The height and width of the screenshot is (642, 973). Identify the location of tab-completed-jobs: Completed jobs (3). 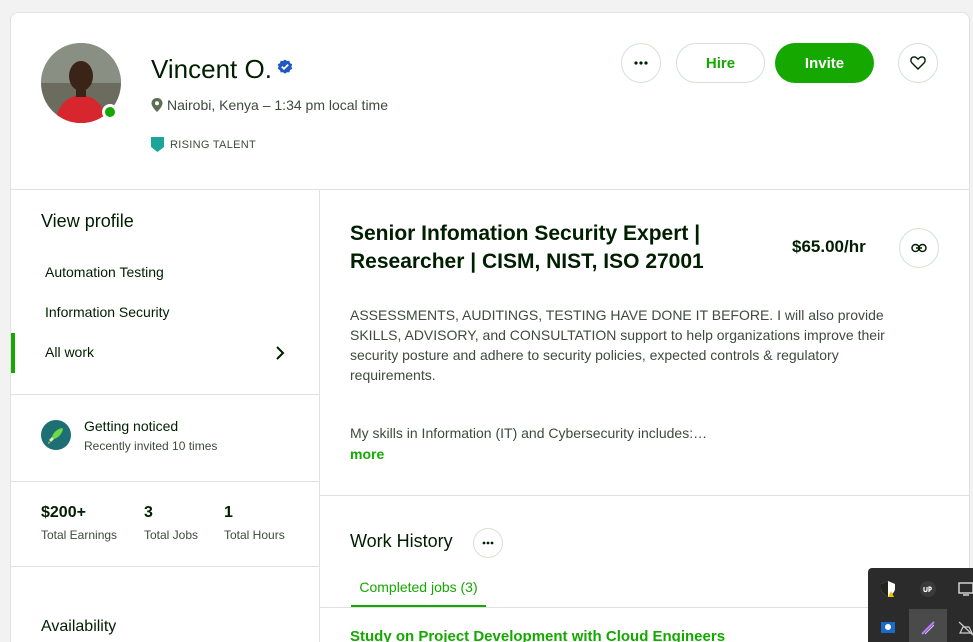
(418, 593).